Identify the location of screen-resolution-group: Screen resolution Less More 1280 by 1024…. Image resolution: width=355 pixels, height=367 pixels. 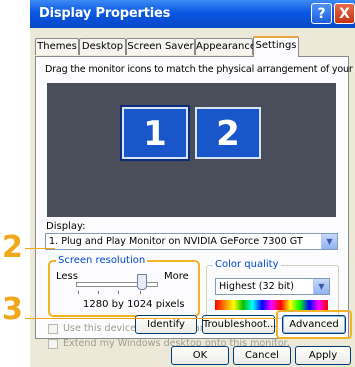
(124, 286).